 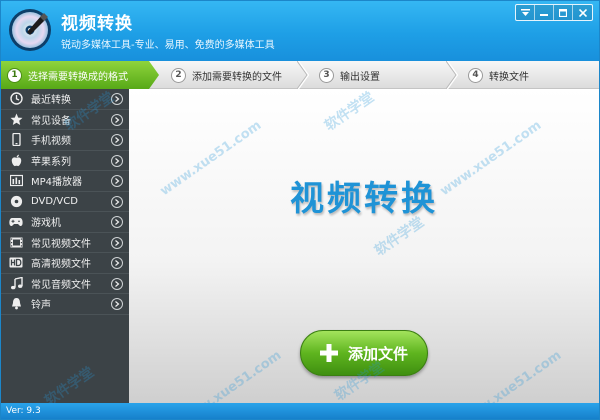 I want to click on sidebar-item-label: 苹果系列, so click(x=51, y=162).